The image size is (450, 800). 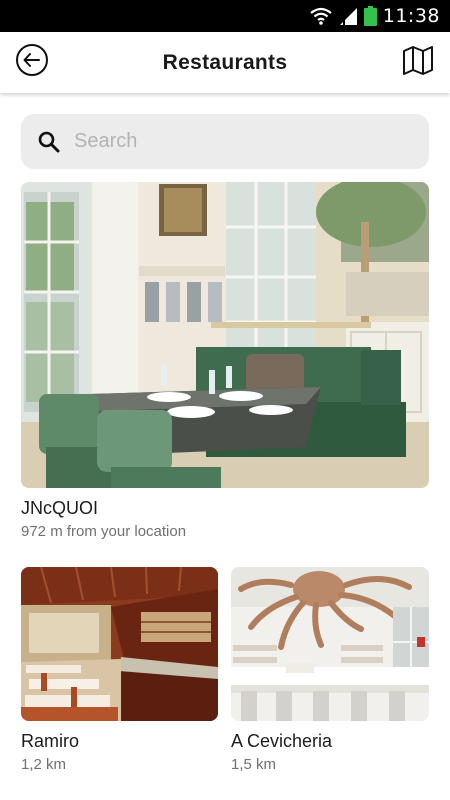 What do you see at coordinates (60, 508) in the screenshot?
I see `restaurant-name: JNcQUOI` at bounding box center [60, 508].